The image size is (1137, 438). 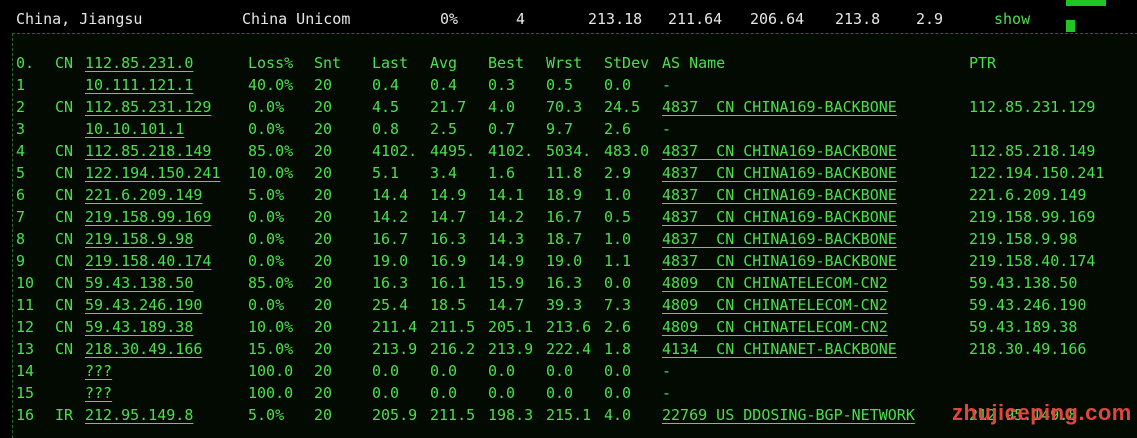 I want to click on cell-wrst: 18.7, so click(x=564, y=239).